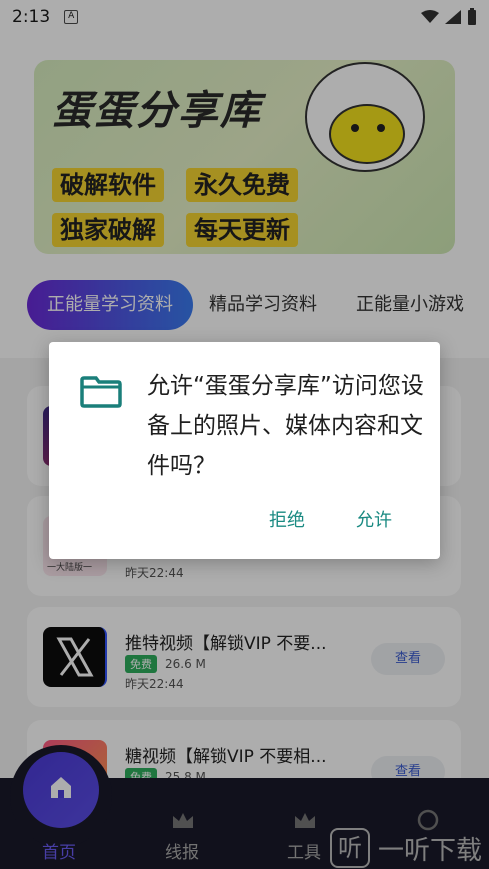 This screenshot has width=489, height=869. I want to click on status-bar: 2:13 A, so click(244, 17).